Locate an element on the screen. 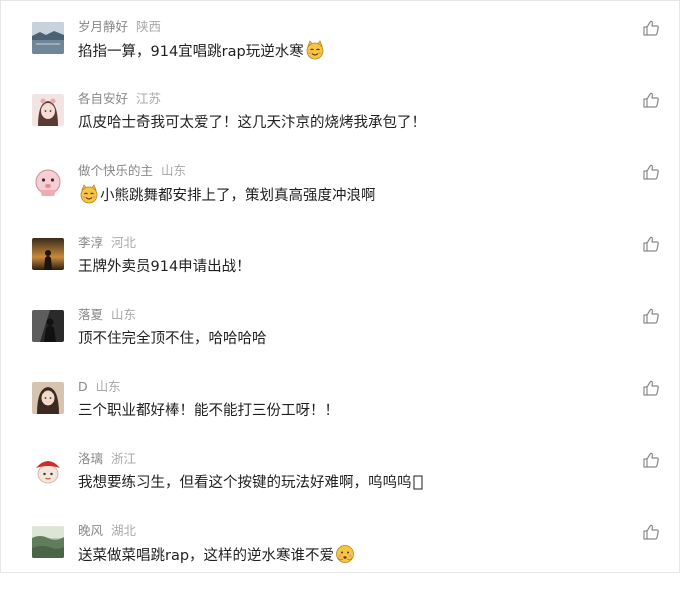 This screenshot has width=680, height=594. username: 各自安好 is located at coordinates (103, 98).